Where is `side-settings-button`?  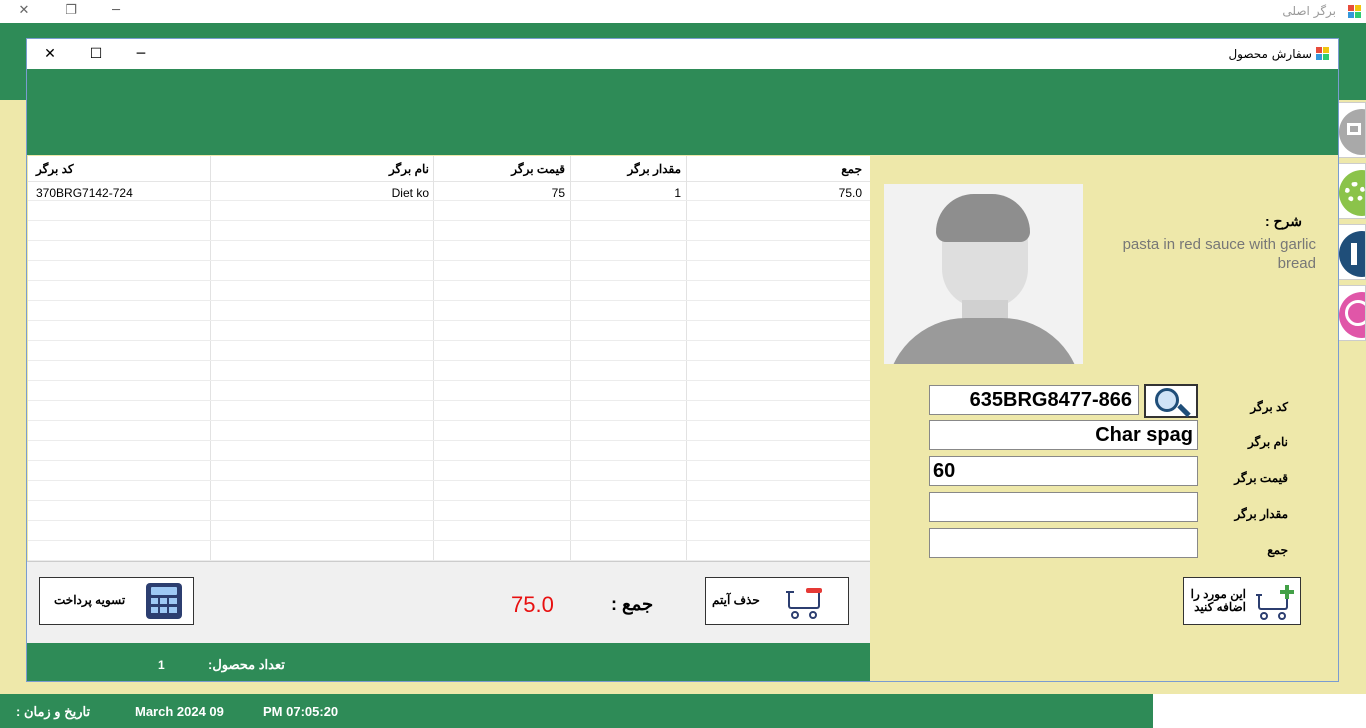 side-settings-button is located at coordinates (1351, 191).